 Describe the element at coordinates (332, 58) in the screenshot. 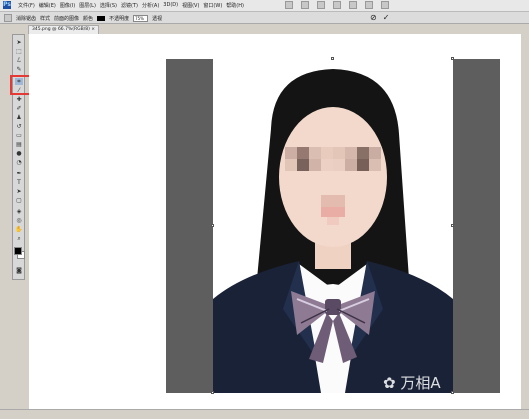

I see `transform-handle-top` at that location.